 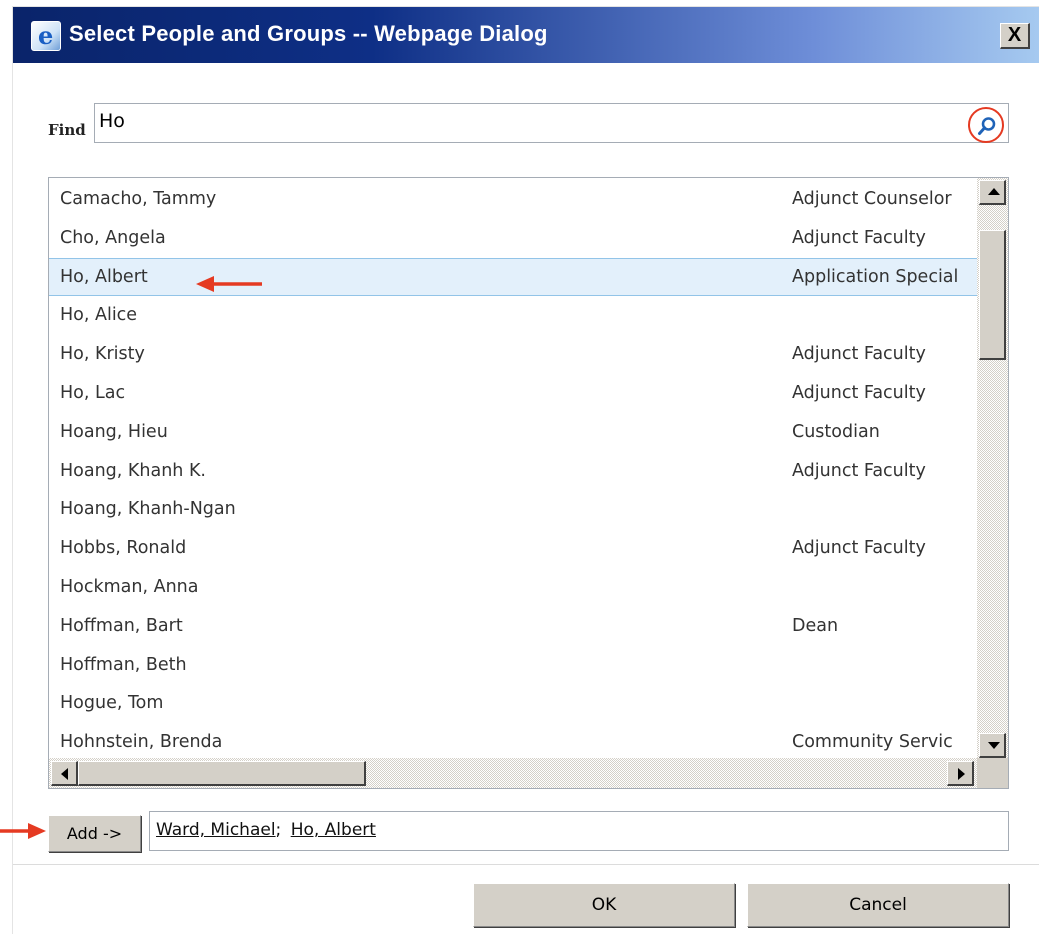 I want to click on result-job-title: Application Special, so click(x=875, y=276).